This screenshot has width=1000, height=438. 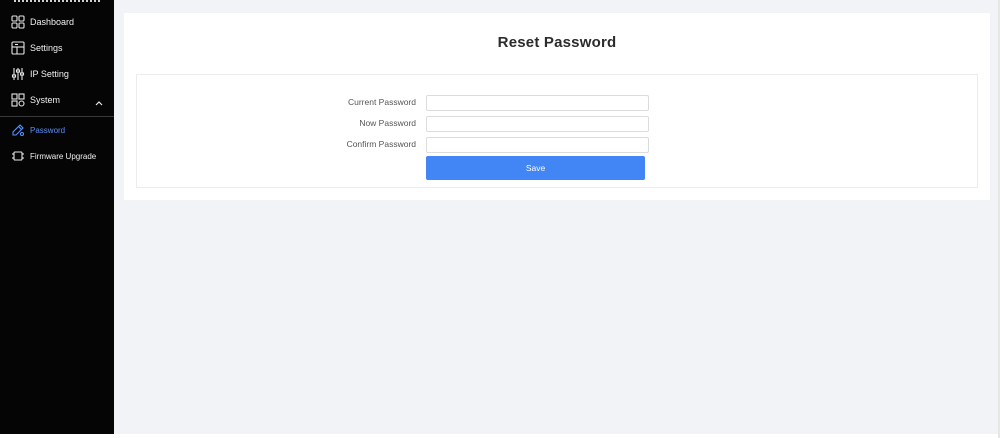 I want to click on sliders-icon, so click(x=18, y=74).